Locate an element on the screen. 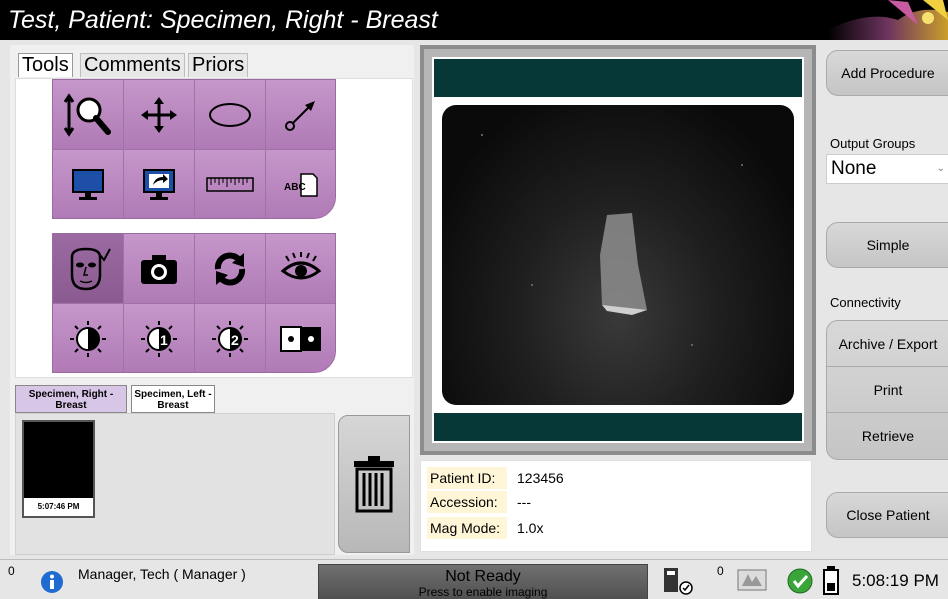  tool-block-image: 1 2 is located at coordinates (194, 303).